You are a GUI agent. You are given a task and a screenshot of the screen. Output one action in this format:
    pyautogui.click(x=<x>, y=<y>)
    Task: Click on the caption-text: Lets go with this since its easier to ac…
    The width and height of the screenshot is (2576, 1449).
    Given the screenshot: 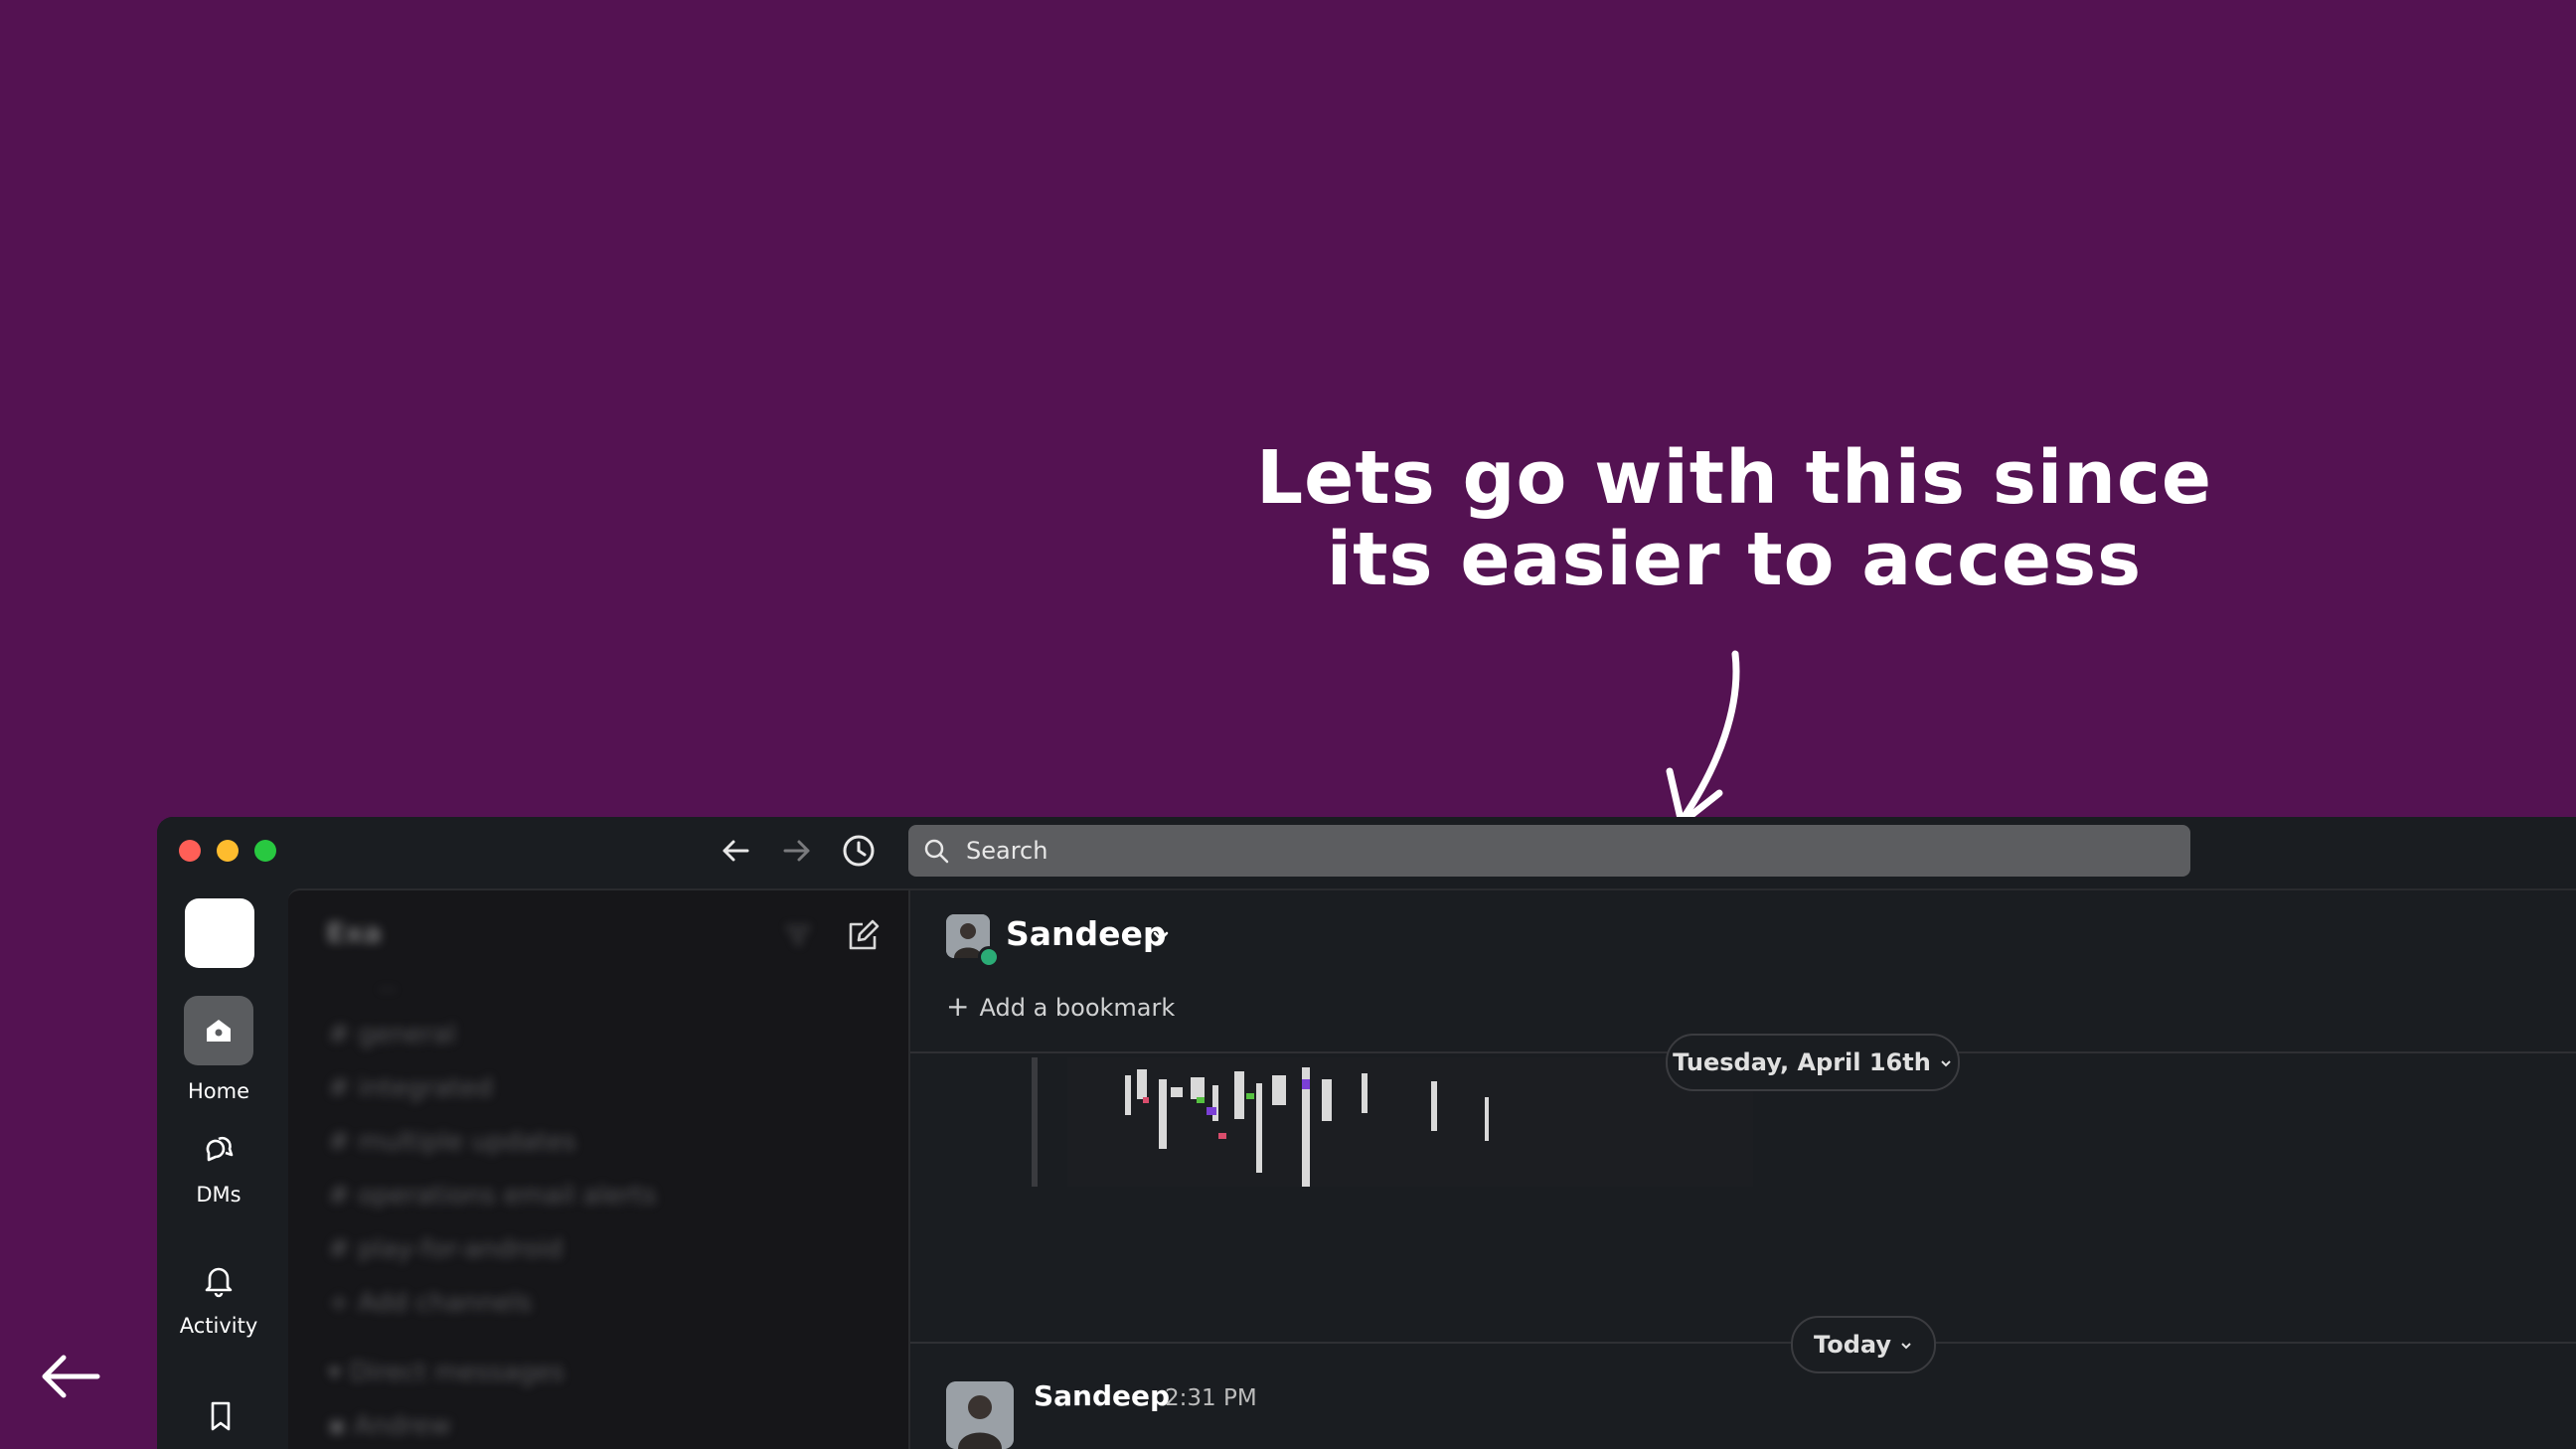 What is the action you would take?
    pyautogui.click(x=1734, y=518)
    